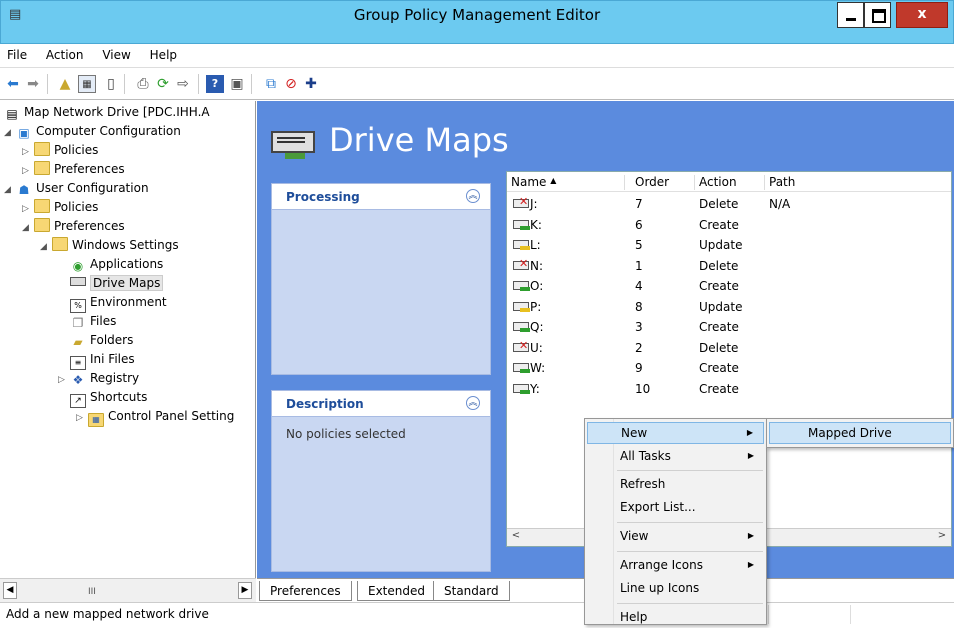 This screenshot has width=954, height=628. Describe the element at coordinates (118, 303) in the screenshot. I see `tree-item-environment: % Environment` at that location.